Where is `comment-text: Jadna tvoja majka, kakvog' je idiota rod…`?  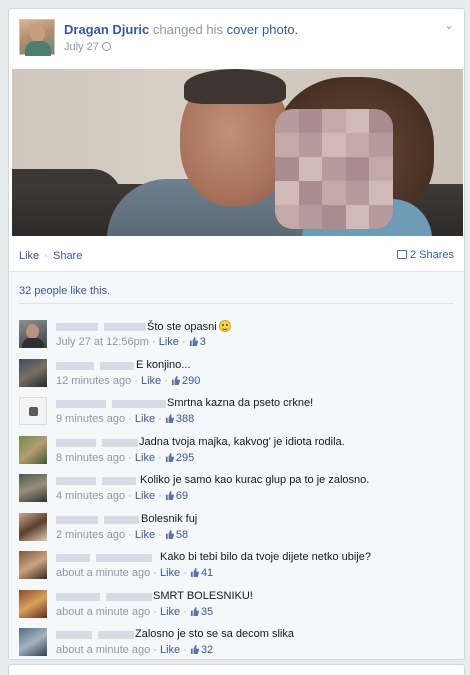
comment-text: Jadna tvoja majka, kakvog' je idiota rod… is located at coordinates (242, 442).